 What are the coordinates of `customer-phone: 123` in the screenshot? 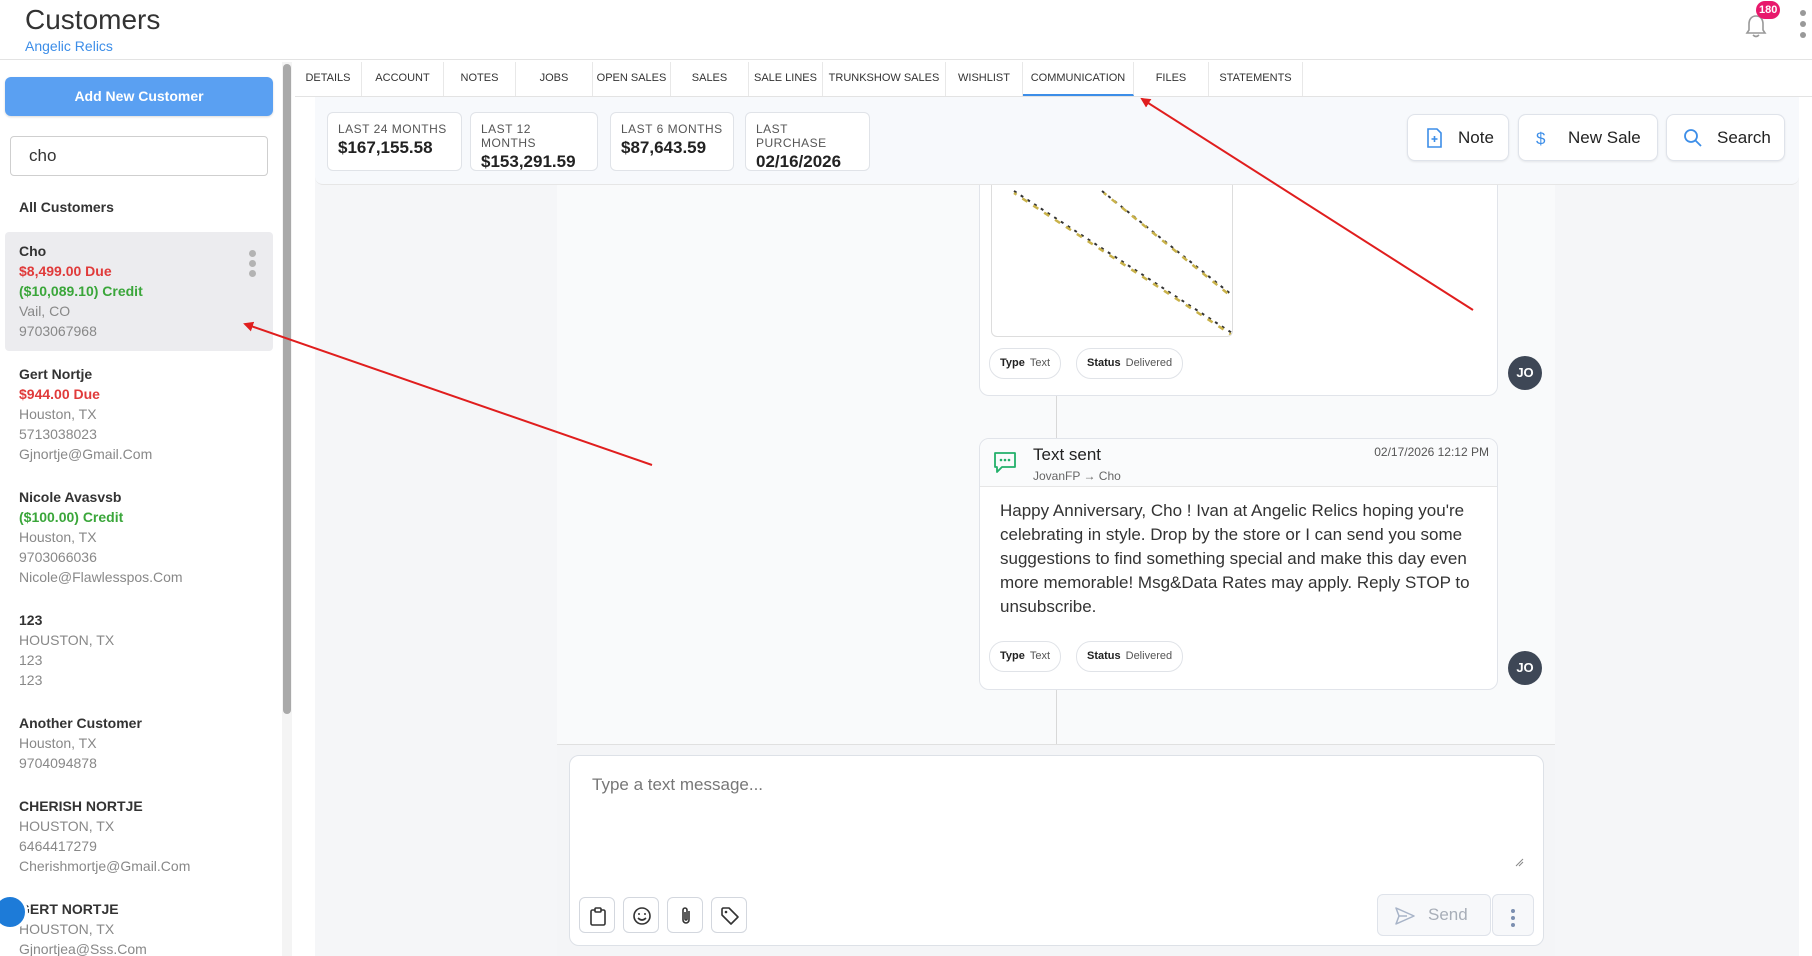 It's located at (31, 660).